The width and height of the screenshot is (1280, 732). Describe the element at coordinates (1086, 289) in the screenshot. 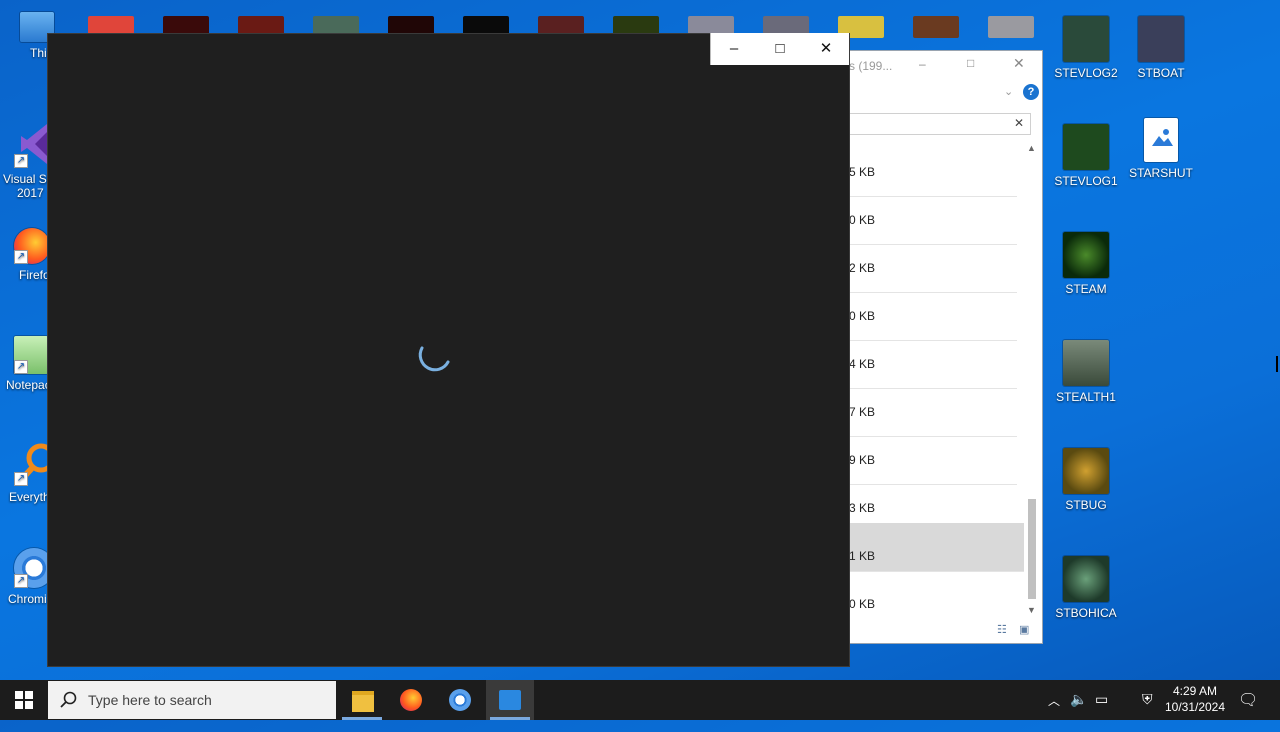

I see `desktop-icon-label: STEAM` at that location.